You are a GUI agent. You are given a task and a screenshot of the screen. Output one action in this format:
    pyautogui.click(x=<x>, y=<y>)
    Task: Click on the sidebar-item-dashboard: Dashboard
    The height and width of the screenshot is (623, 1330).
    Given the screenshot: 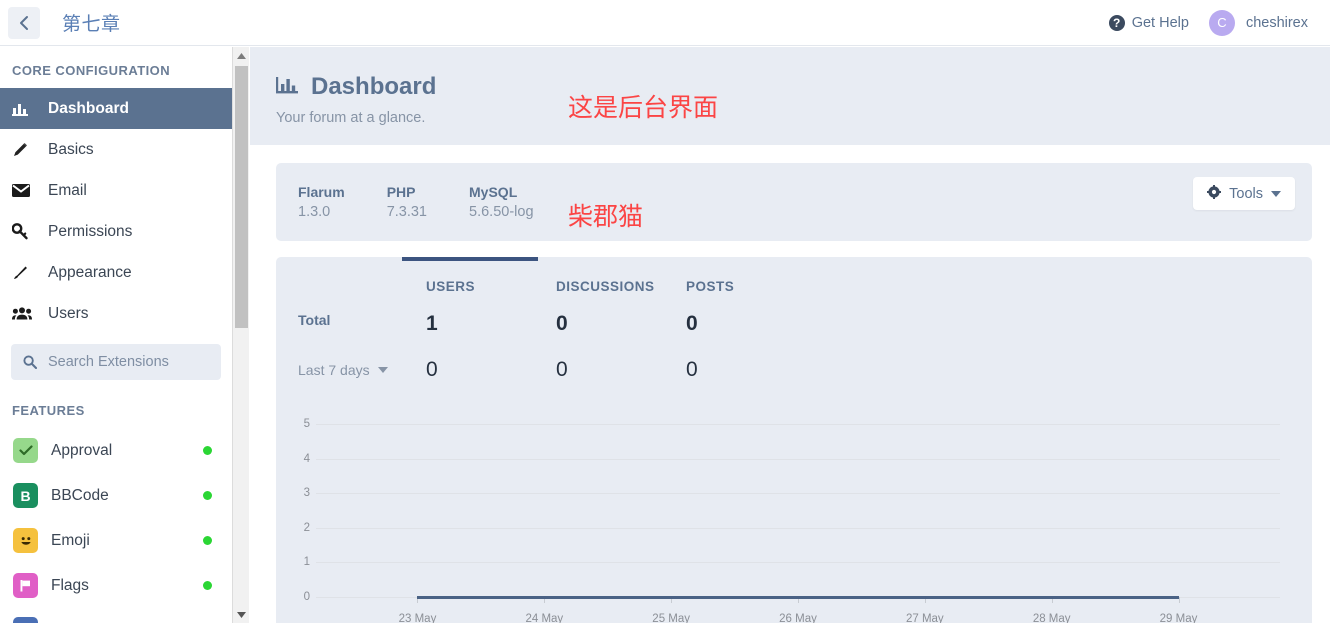 What is the action you would take?
    pyautogui.click(x=116, y=108)
    